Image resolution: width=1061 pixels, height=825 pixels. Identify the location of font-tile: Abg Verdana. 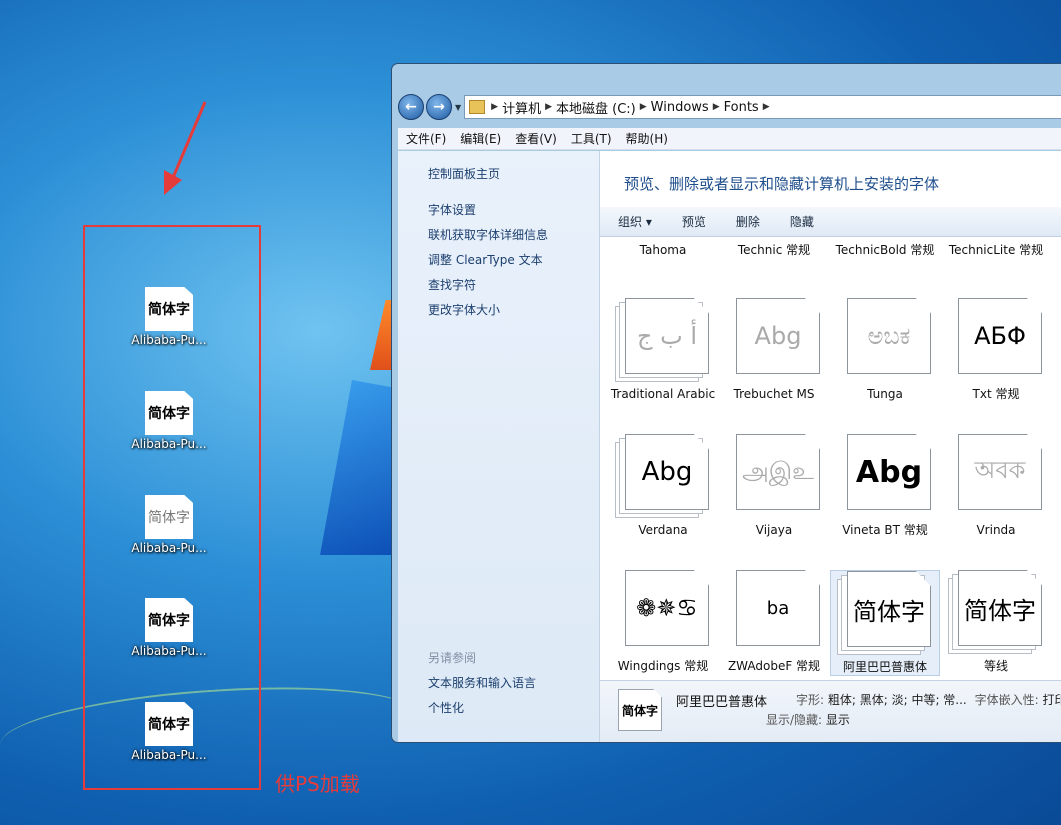
(663, 486).